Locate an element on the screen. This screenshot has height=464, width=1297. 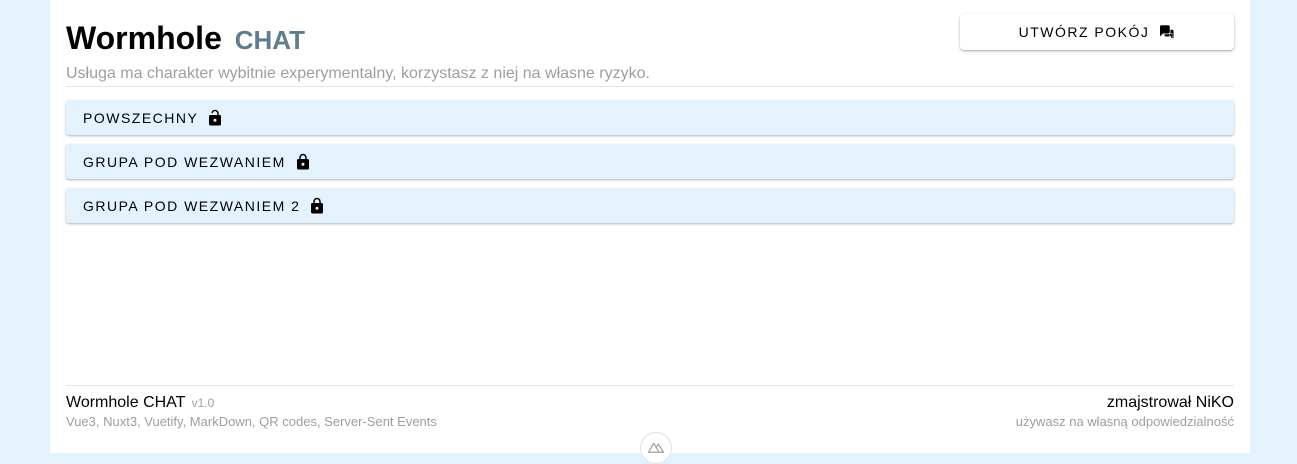
create-room-button: Utwórz pokój is located at coordinates (1097, 32).